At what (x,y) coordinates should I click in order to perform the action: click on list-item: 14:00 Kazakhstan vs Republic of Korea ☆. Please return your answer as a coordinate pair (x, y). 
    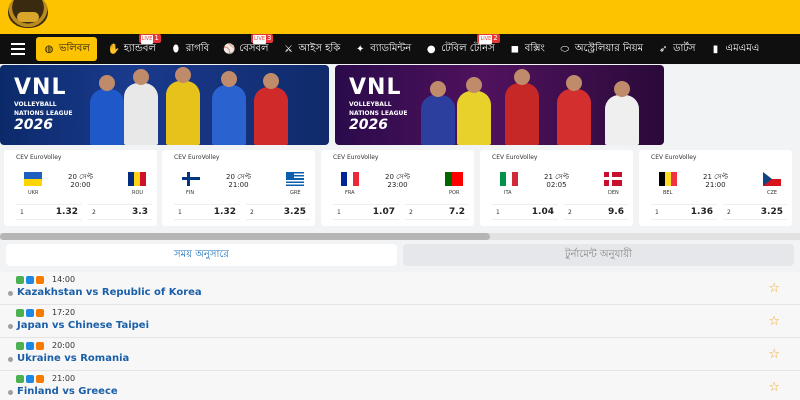
    Looking at the image, I should click on (400, 288).